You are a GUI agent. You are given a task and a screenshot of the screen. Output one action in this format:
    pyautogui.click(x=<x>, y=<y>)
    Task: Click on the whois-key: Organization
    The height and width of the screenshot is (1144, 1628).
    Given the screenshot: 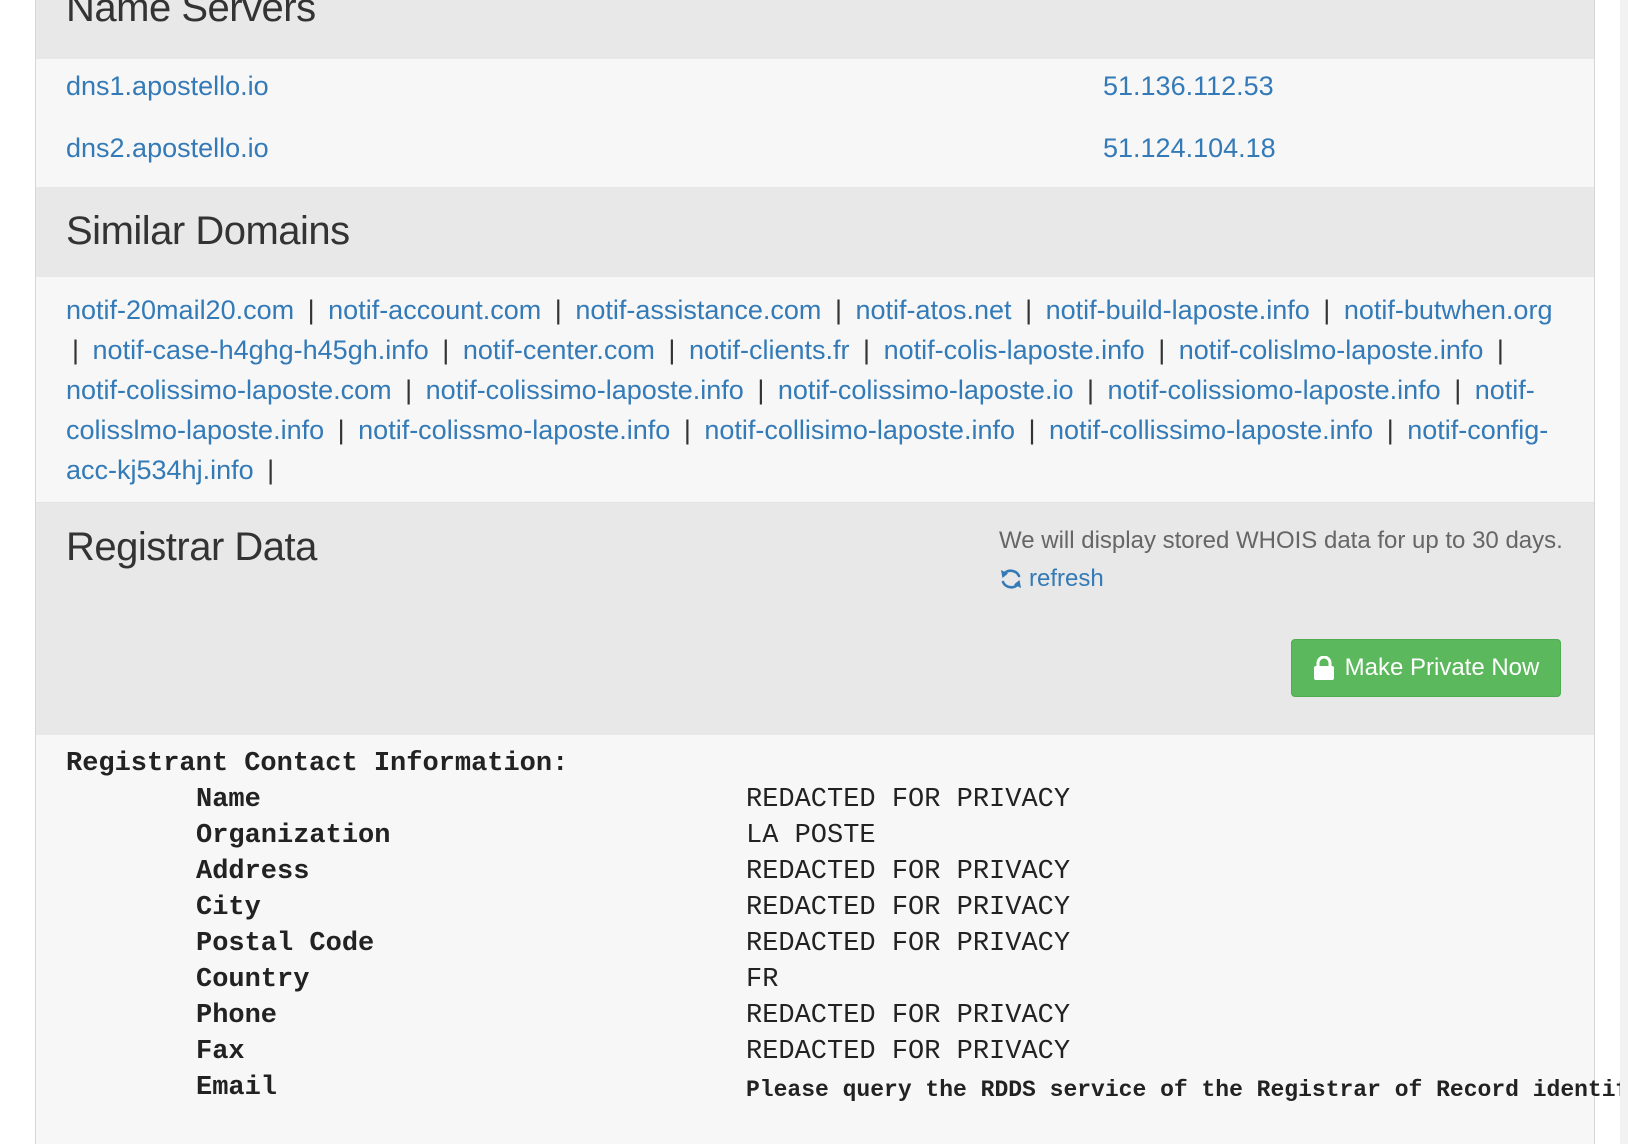 What is the action you would take?
    pyautogui.click(x=293, y=836)
    